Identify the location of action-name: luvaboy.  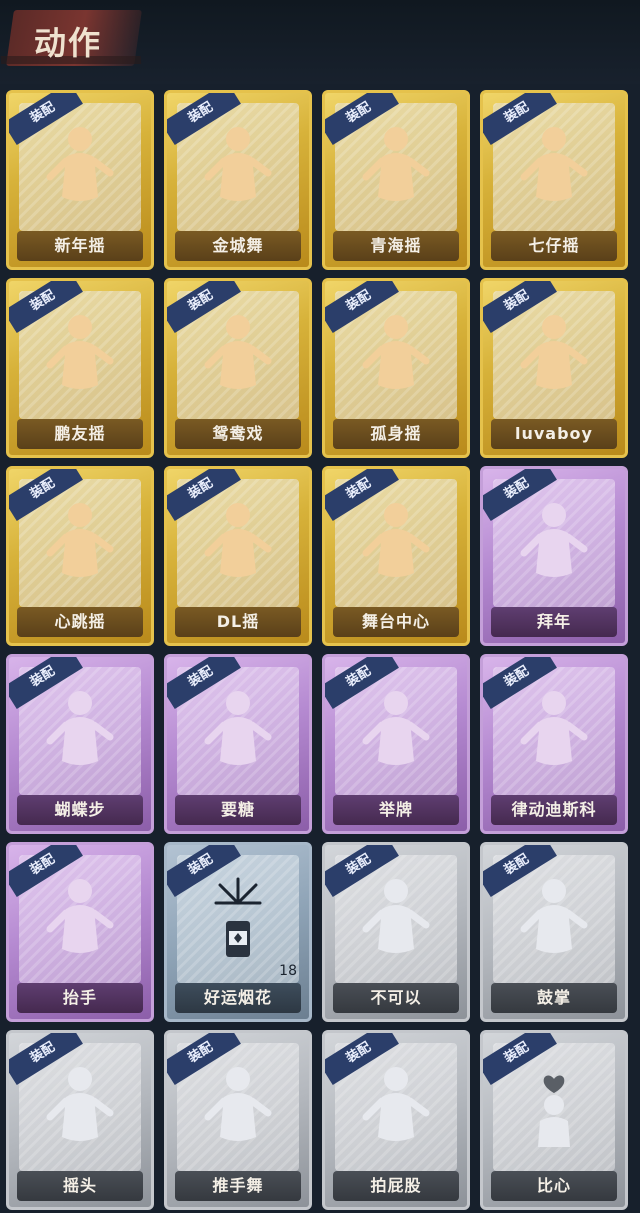
(554, 434).